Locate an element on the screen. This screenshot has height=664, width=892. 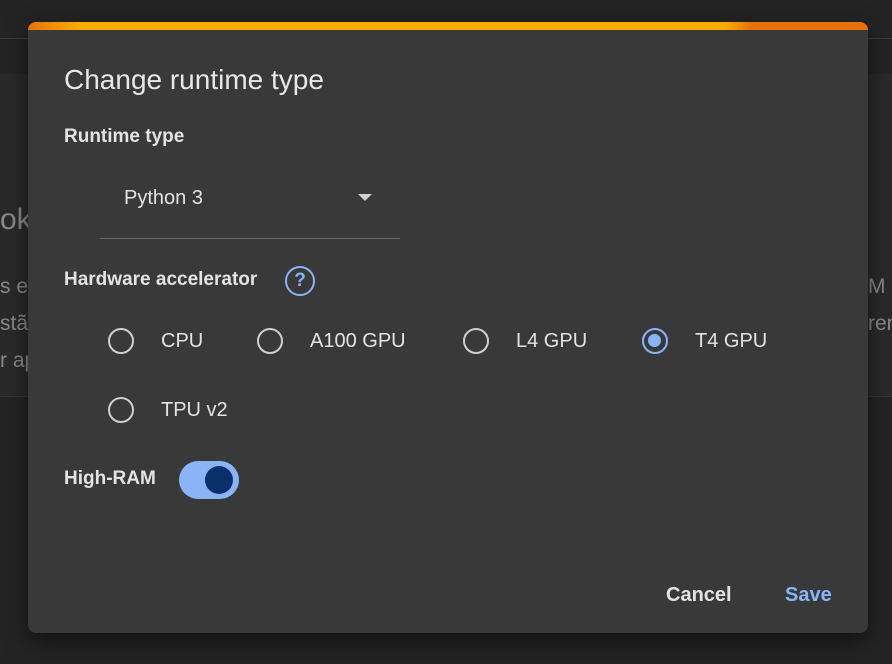
background-text-fragment: s e is located at coordinates (14, 286).